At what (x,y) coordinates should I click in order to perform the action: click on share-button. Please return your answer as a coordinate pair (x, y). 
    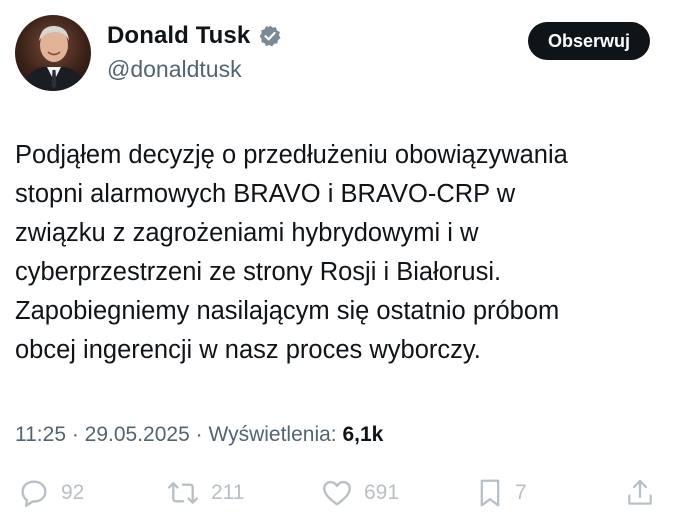
    Looking at the image, I should click on (640, 493).